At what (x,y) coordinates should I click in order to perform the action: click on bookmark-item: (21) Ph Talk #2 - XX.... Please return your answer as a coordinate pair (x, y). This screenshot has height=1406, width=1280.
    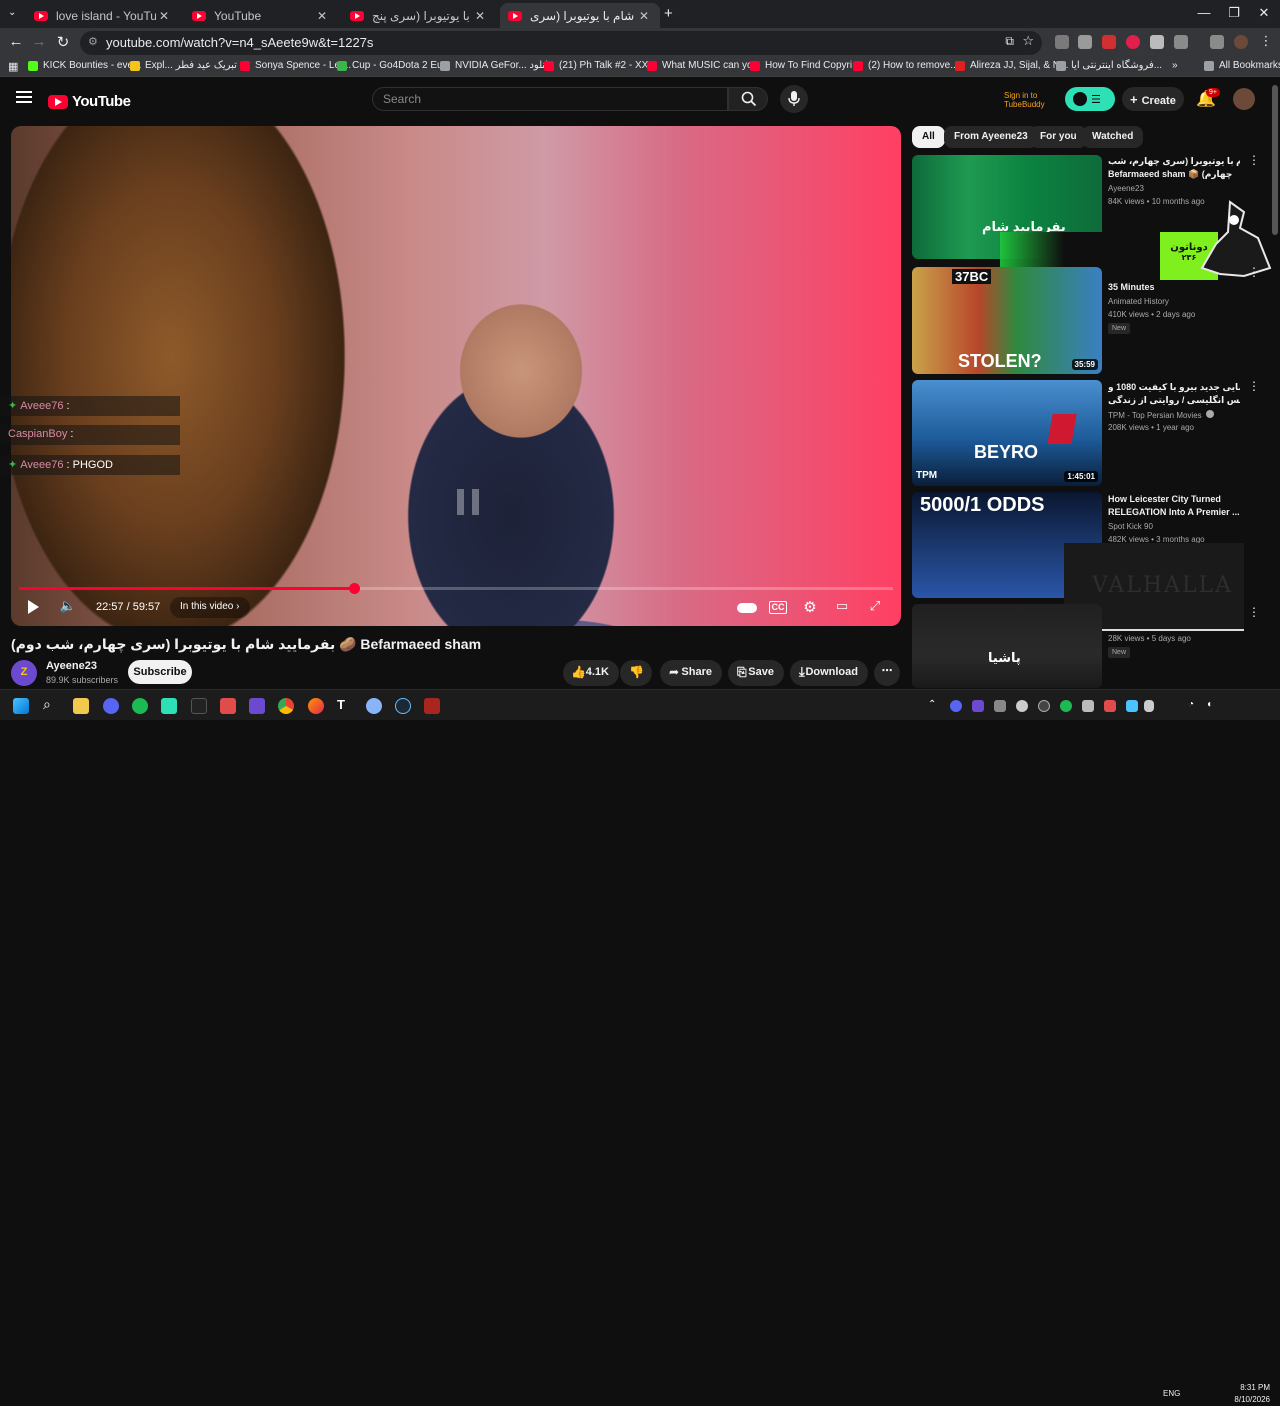
    Looking at the image, I should click on (600, 65).